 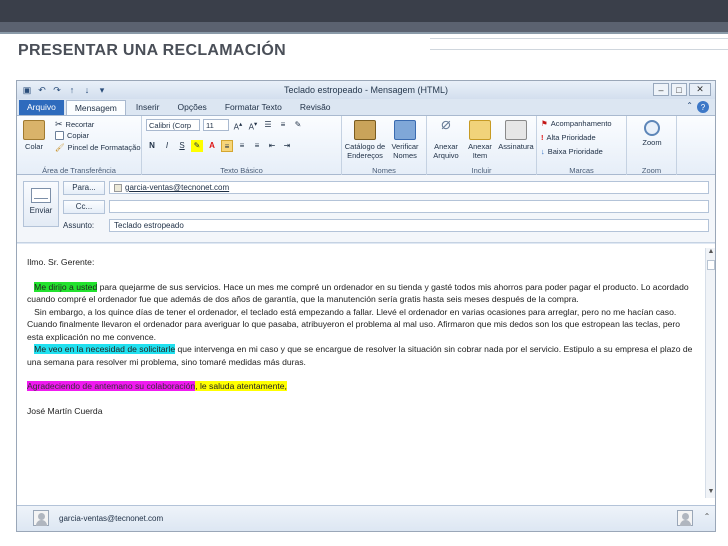 I want to click on shrink-font-icon: A▾, so click(x=253, y=125).